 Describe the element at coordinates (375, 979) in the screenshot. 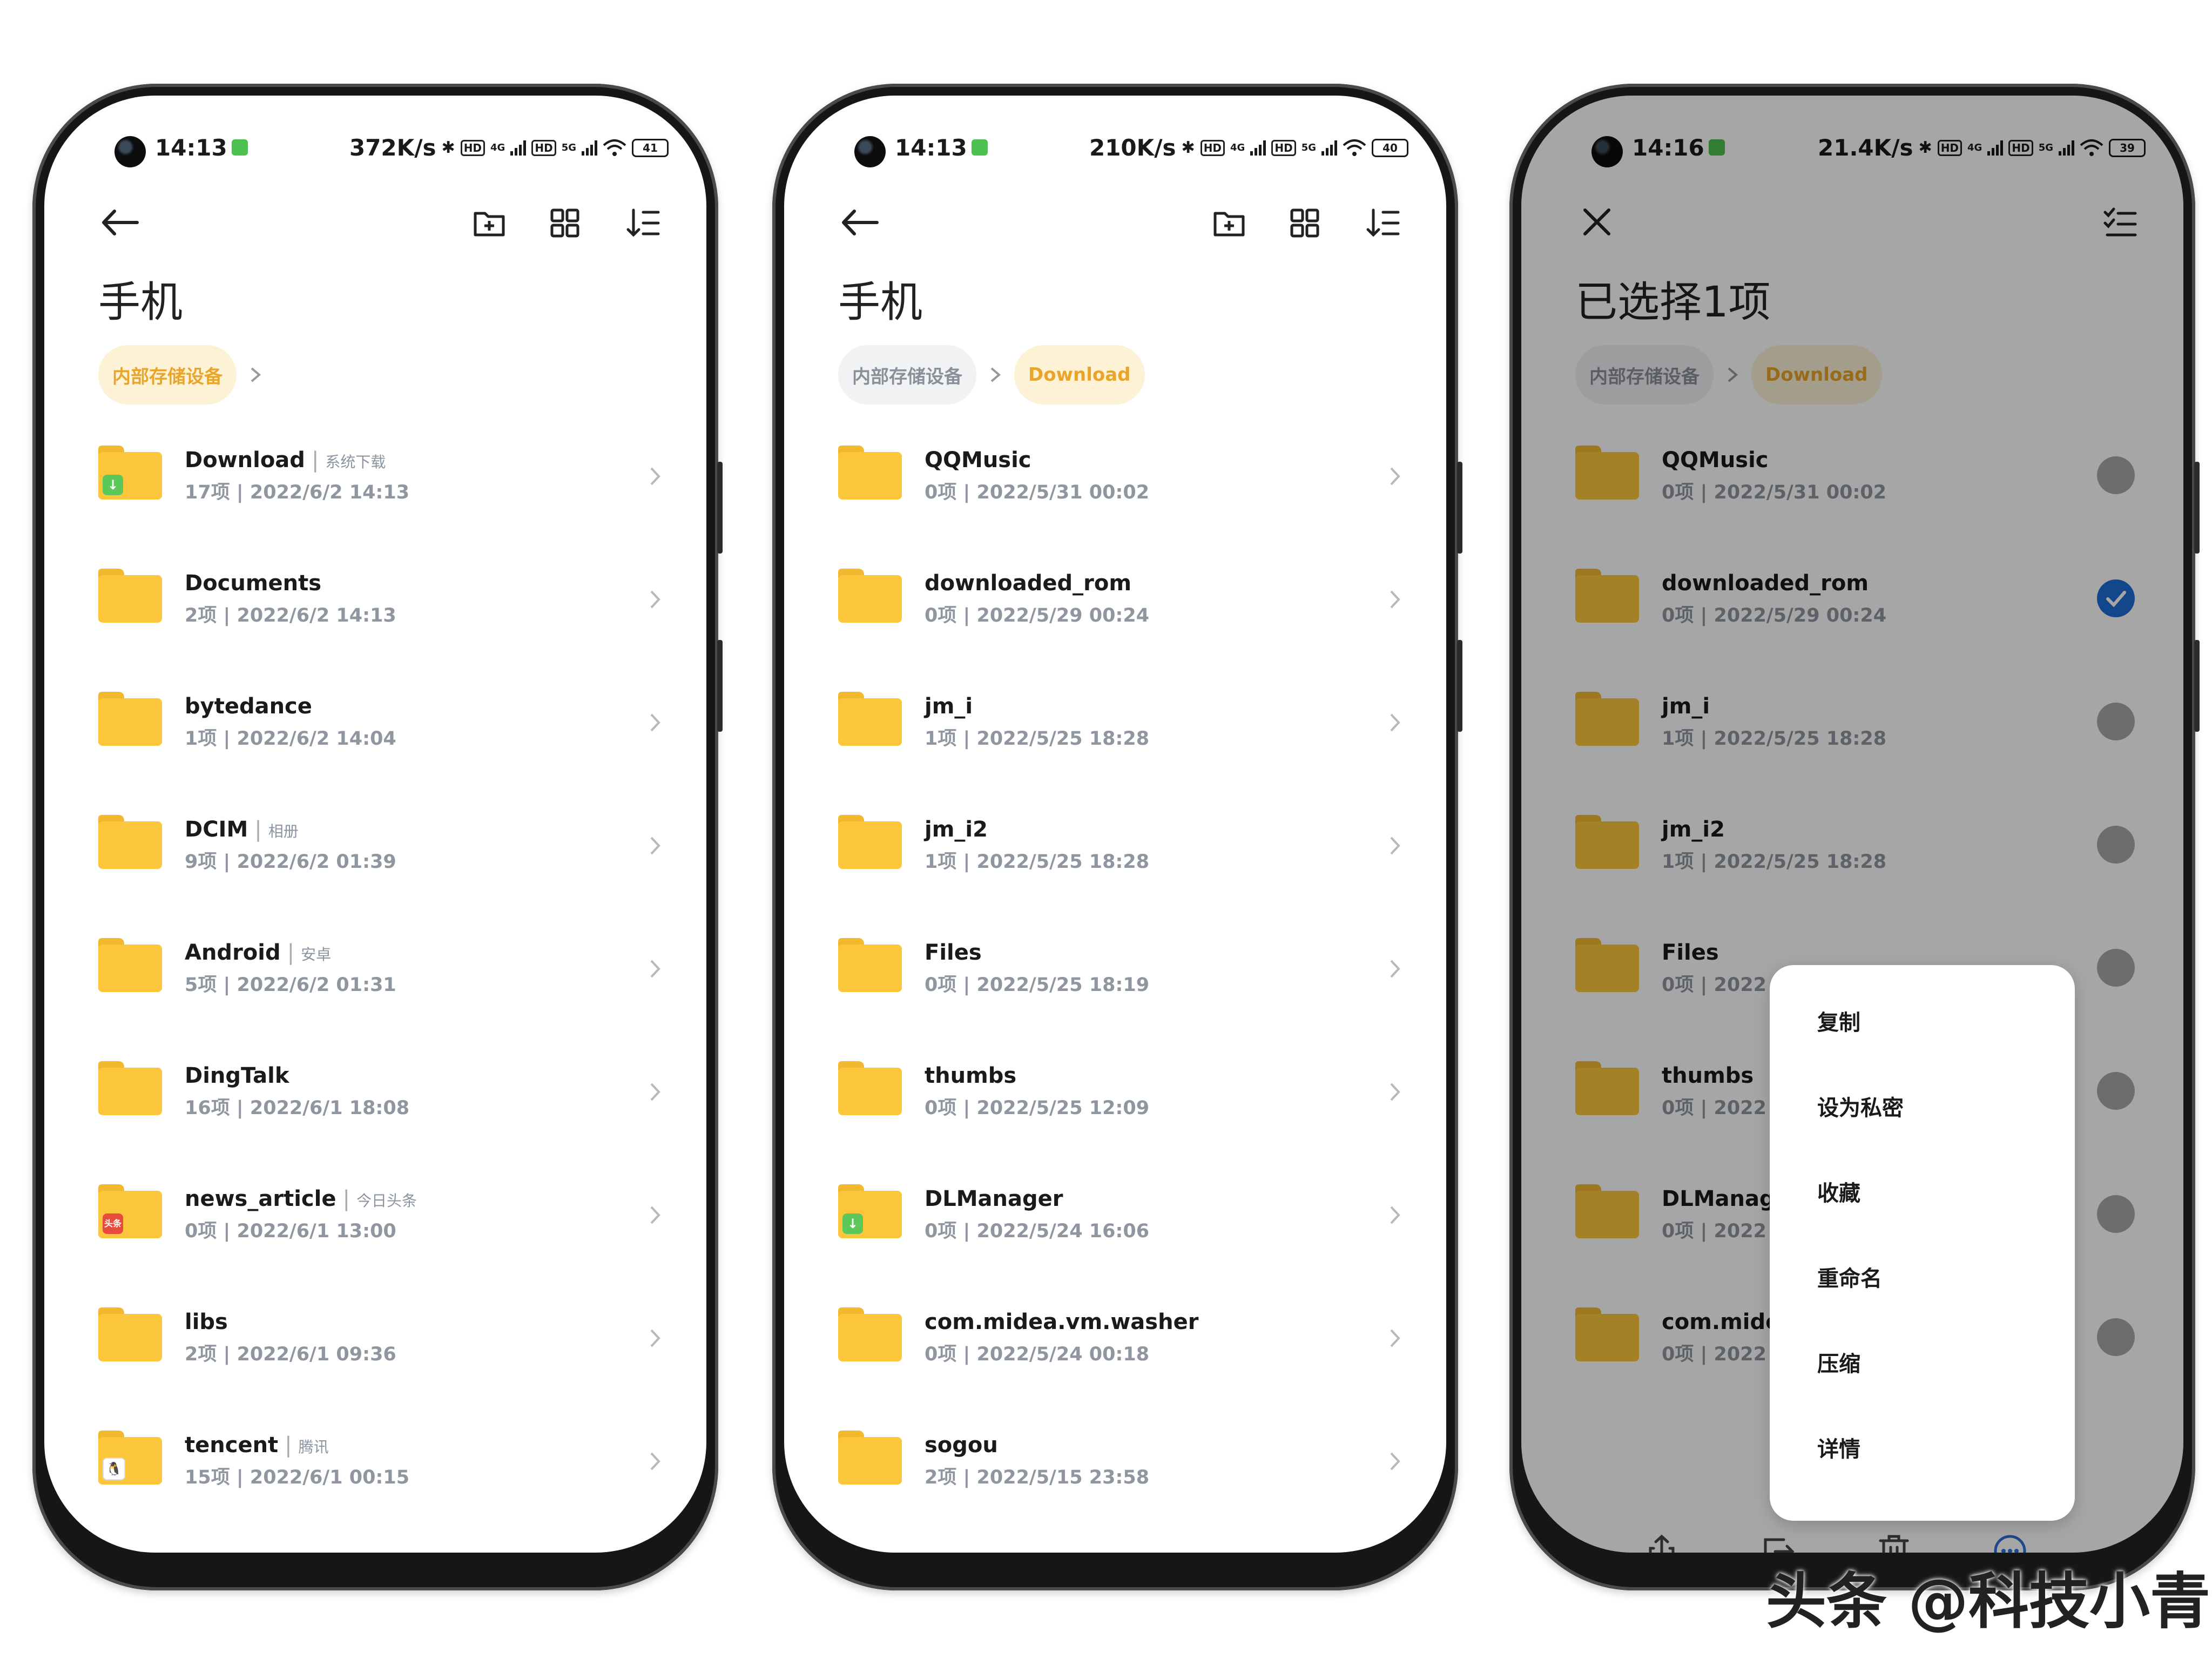

I see `list-item: Android | 安卓 5项 | 2022/6/2 01:31` at that location.